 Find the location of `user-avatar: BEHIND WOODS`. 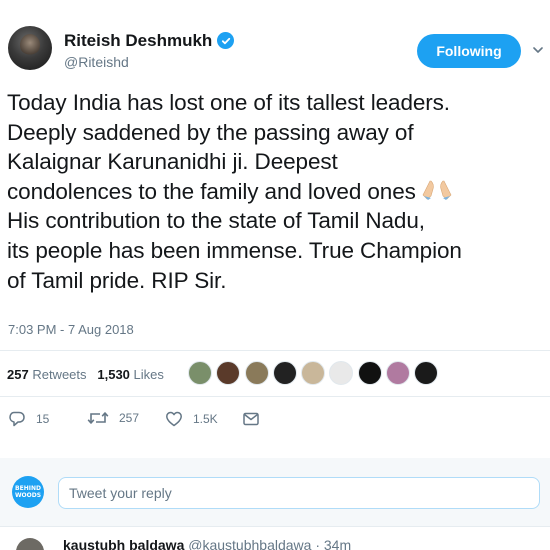

user-avatar: BEHIND WOODS is located at coordinates (28, 492).